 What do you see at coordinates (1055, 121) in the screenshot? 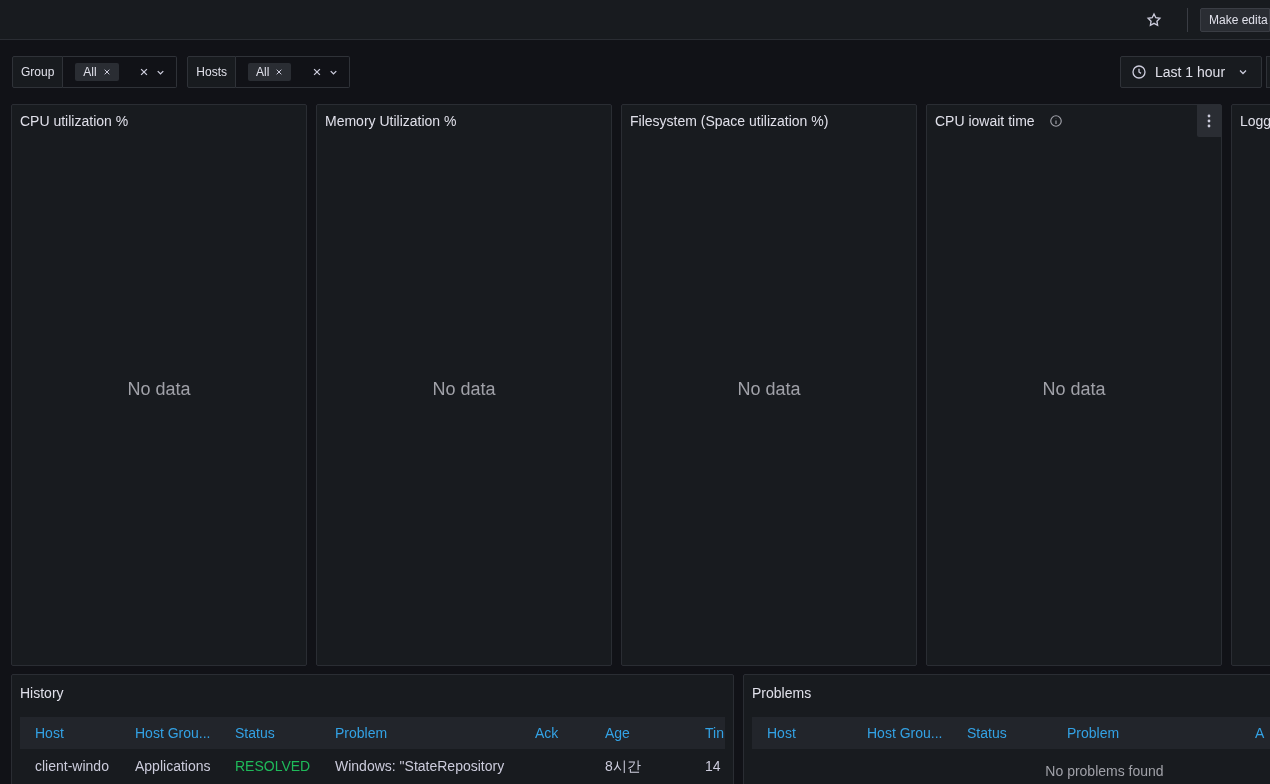
I see `info-icon` at bounding box center [1055, 121].